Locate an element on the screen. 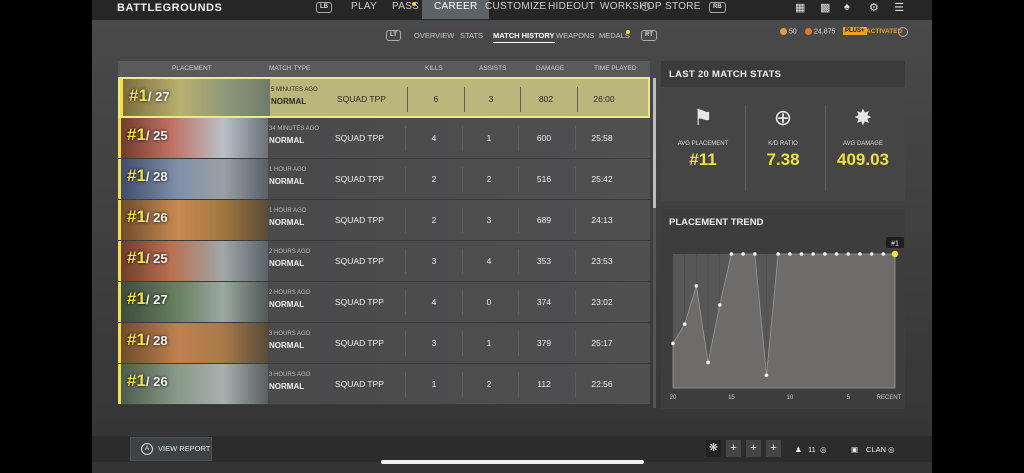  view-report-label: VIEW REPORT is located at coordinates (184, 448).